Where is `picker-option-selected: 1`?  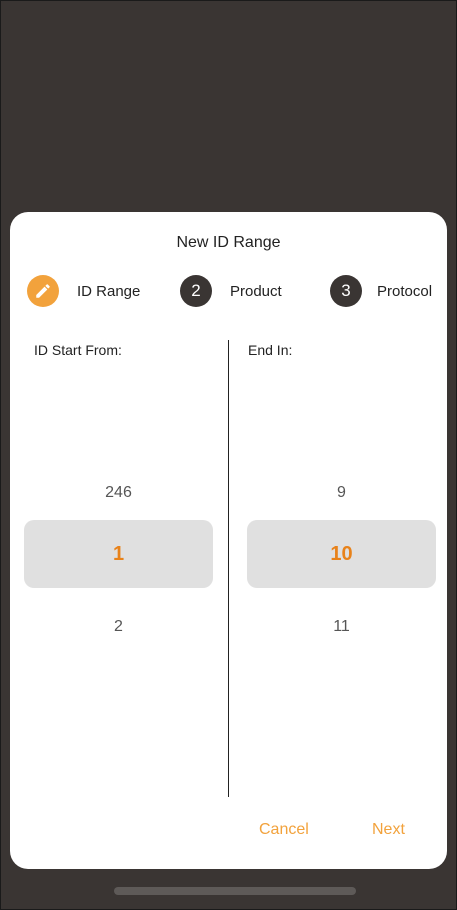 picker-option-selected: 1 is located at coordinates (118, 554).